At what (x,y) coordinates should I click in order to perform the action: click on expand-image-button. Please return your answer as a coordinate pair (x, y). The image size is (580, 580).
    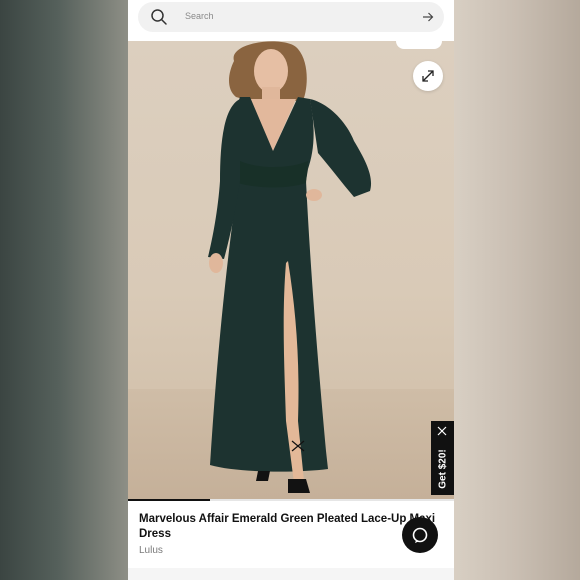
    Looking at the image, I should click on (428, 76).